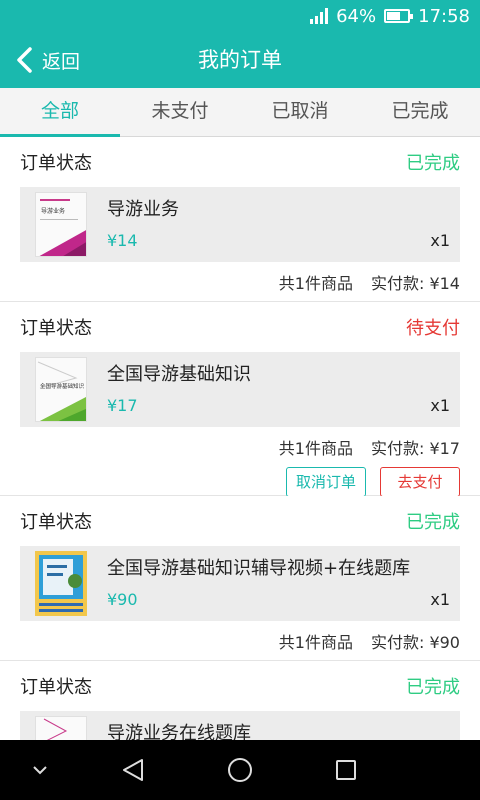  I want to click on product-price: ¥17, so click(122, 405).